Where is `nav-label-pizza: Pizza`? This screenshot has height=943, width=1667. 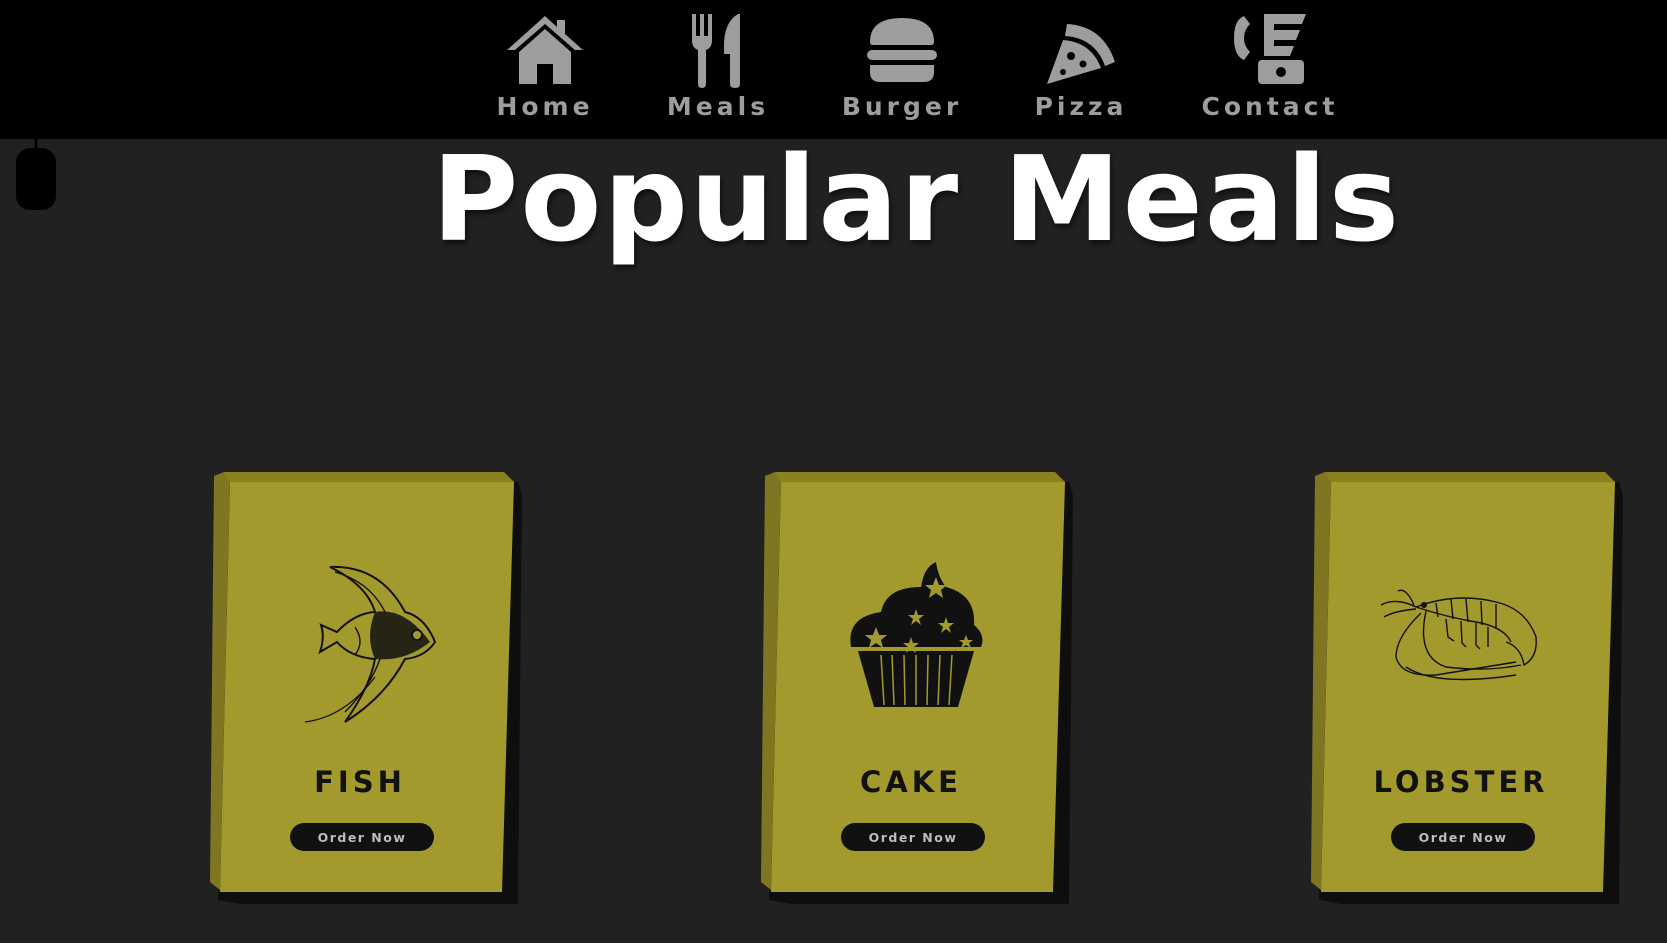
nav-label-pizza: Pizza is located at coordinates (1081, 106).